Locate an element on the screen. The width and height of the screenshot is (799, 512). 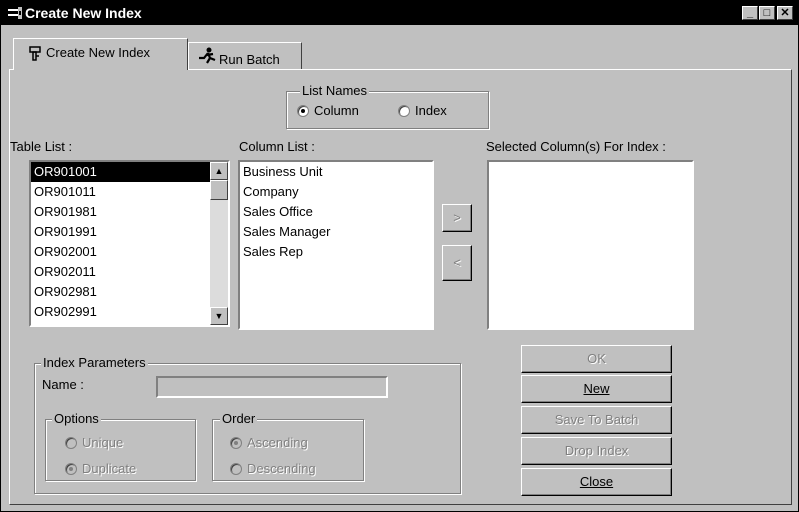
radio-label: Unique is located at coordinates (103, 442).